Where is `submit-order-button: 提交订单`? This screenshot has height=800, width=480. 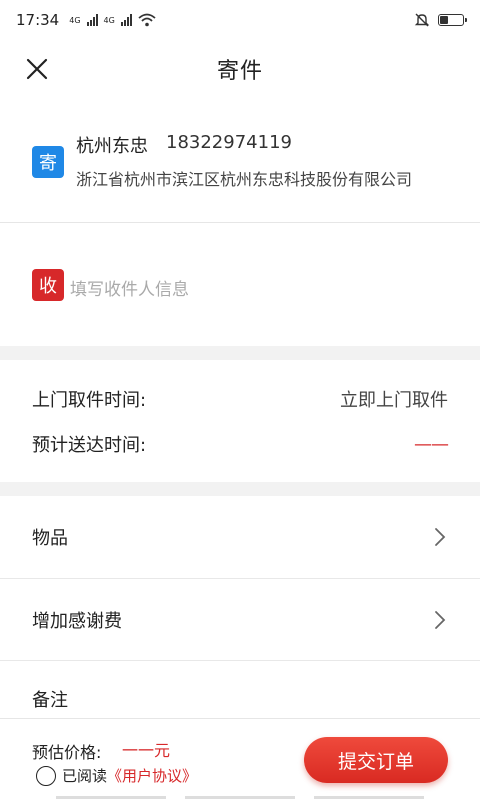
submit-order-button: 提交订单 is located at coordinates (376, 760).